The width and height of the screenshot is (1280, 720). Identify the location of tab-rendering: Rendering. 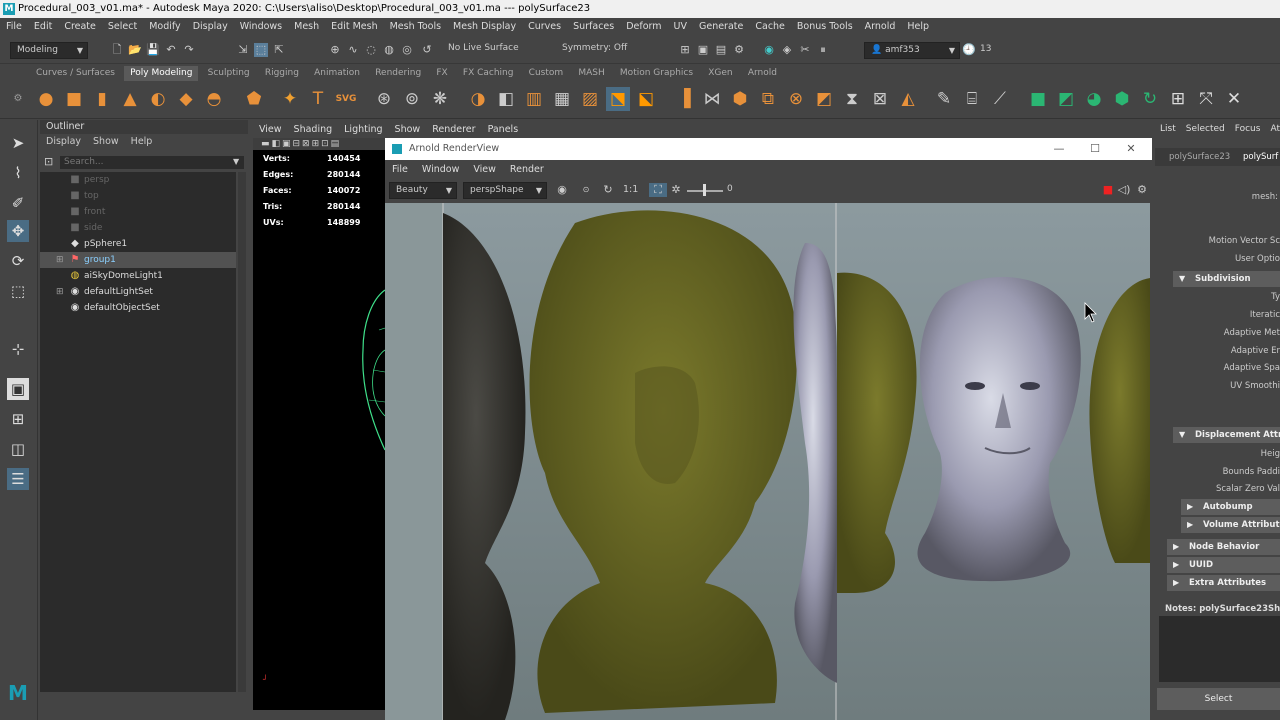
(398, 73).